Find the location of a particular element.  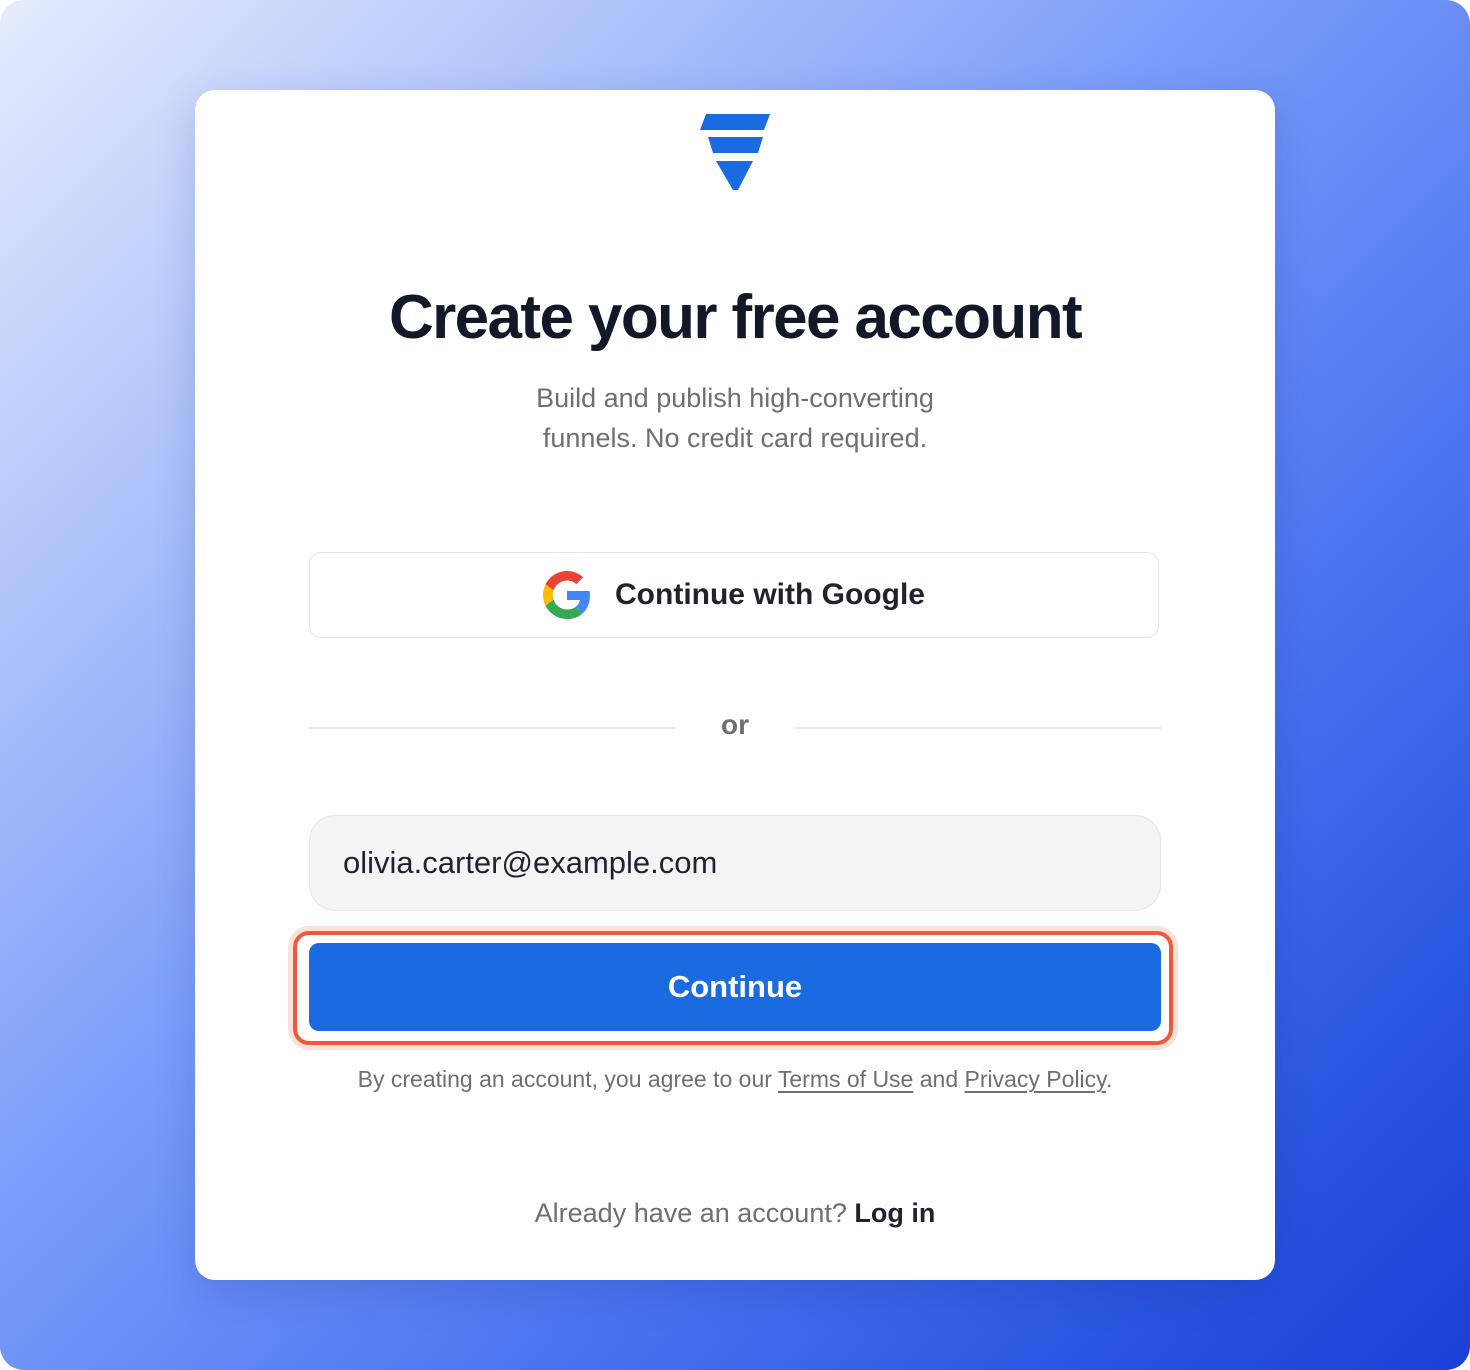

or-divider: or is located at coordinates (735, 729).